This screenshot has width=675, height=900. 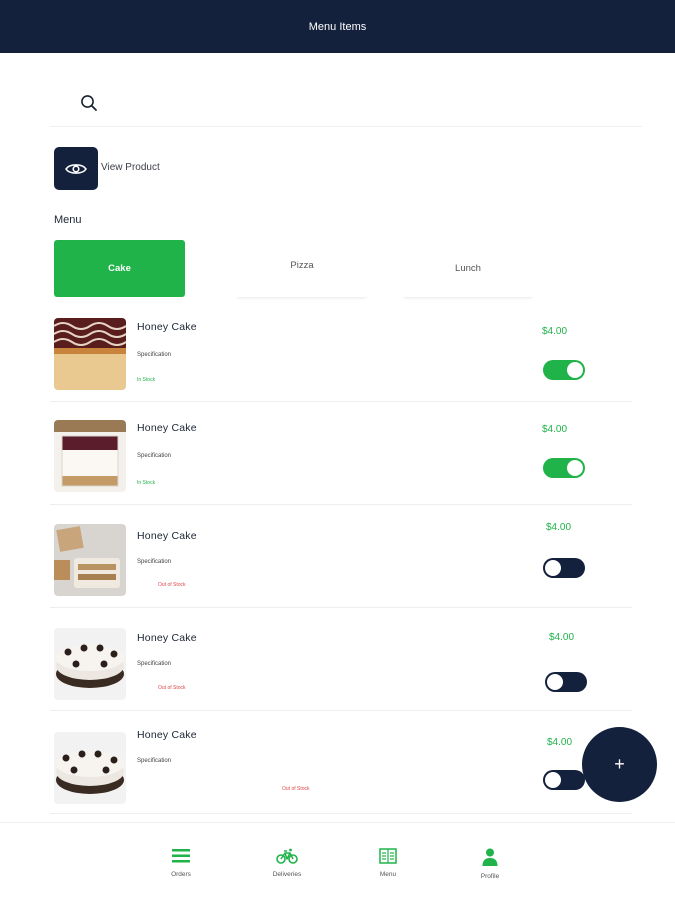 I want to click on menu-heading: Menu, so click(x=68, y=220).